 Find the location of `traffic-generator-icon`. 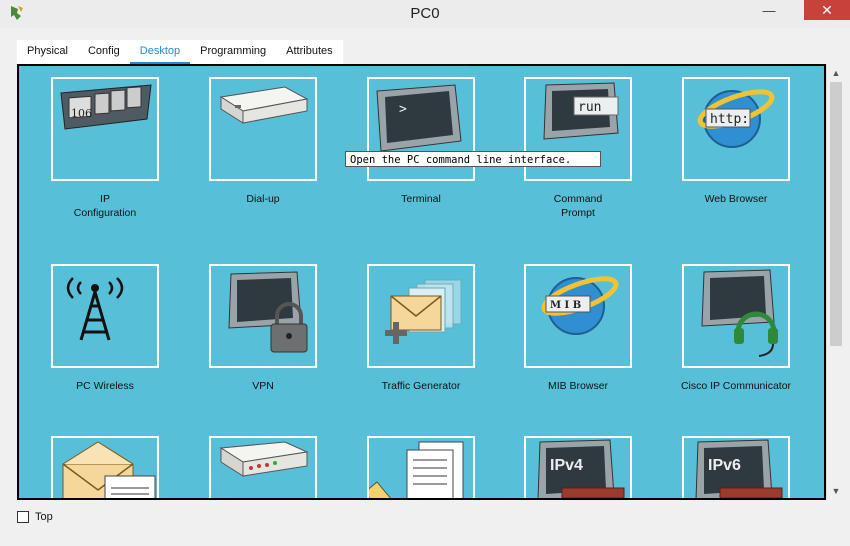

traffic-generator-icon is located at coordinates (423, 311).